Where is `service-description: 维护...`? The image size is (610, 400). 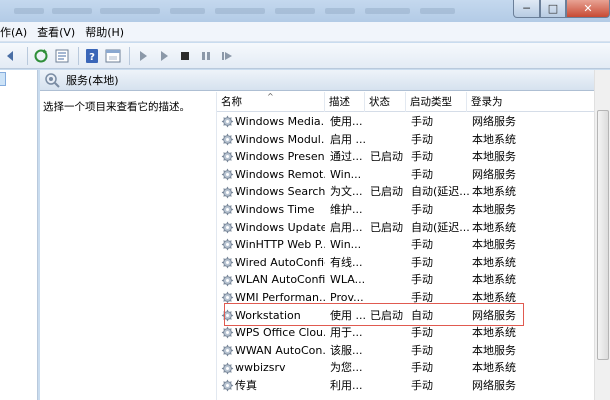
service-description: 维护... is located at coordinates (346, 209).